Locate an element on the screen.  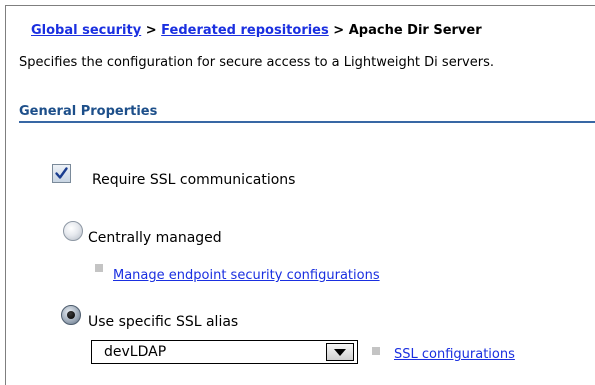
manage-endpoint-security-link: Manage endpoint security configurations is located at coordinates (246, 275).